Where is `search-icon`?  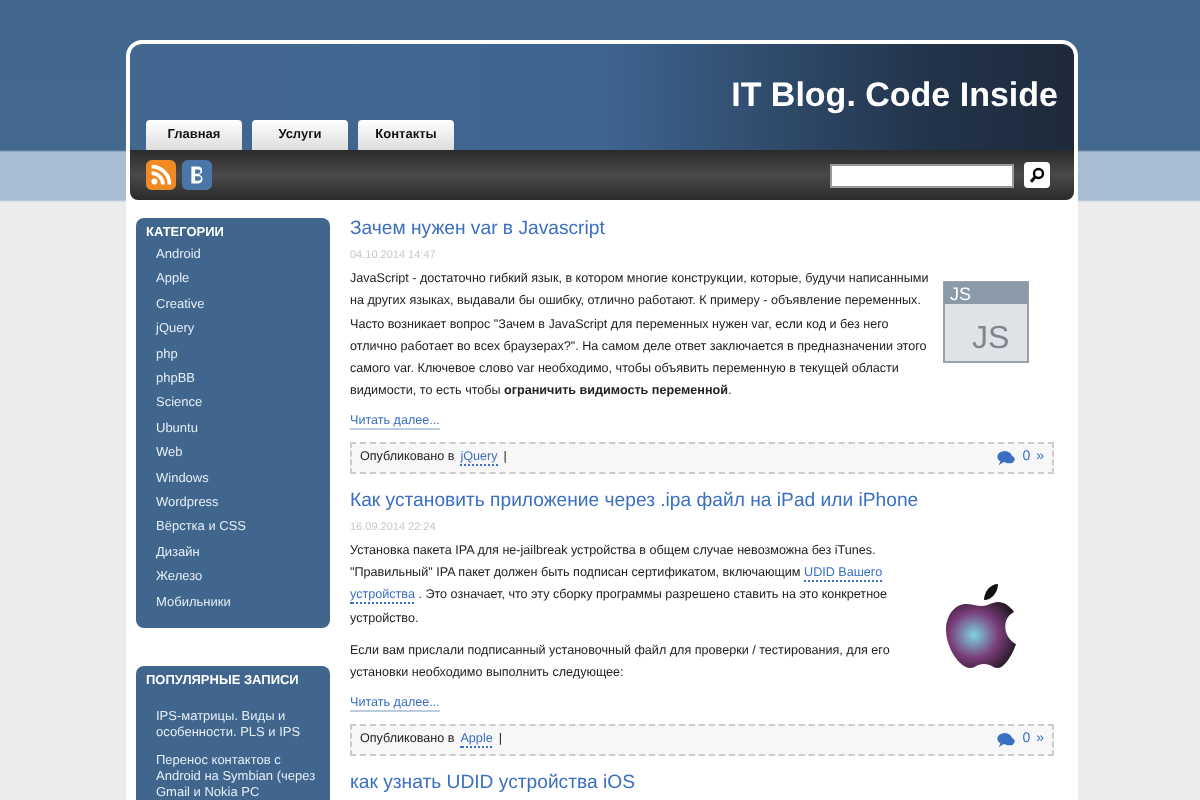 search-icon is located at coordinates (1037, 175).